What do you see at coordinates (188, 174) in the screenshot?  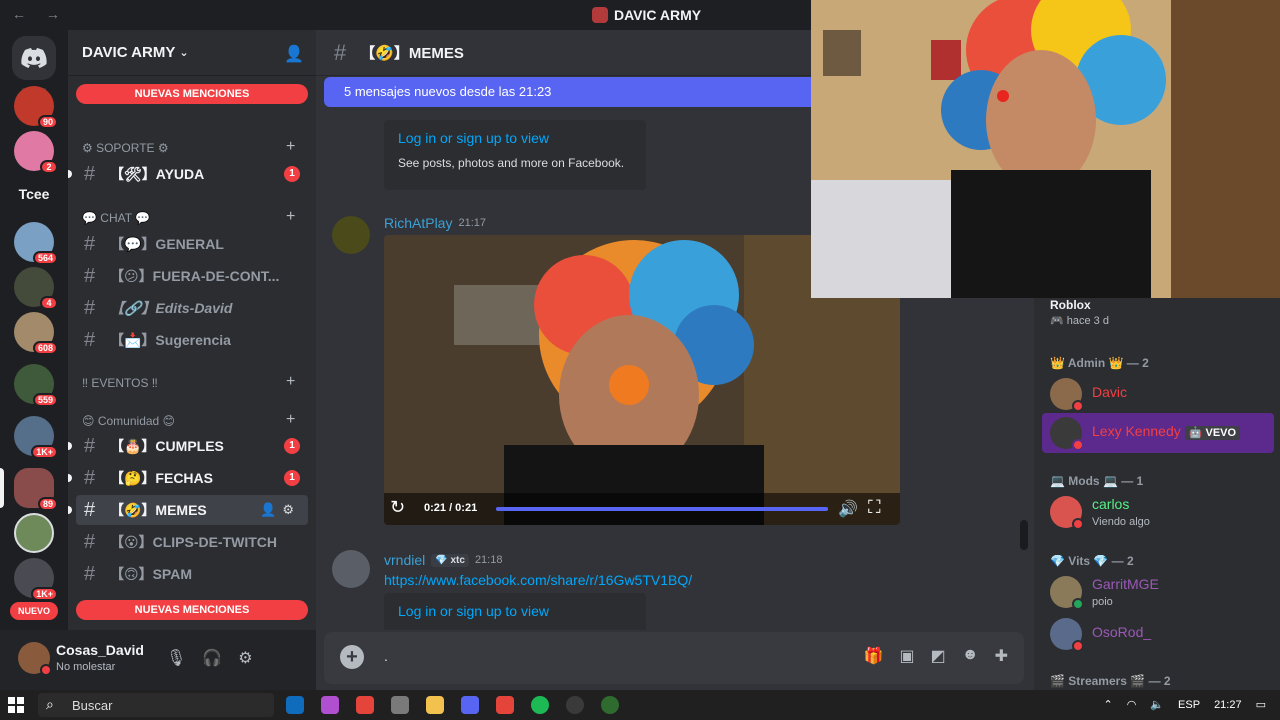 I see `channel-ayuda: # 【🛠】AYUDA 1` at bounding box center [188, 174].